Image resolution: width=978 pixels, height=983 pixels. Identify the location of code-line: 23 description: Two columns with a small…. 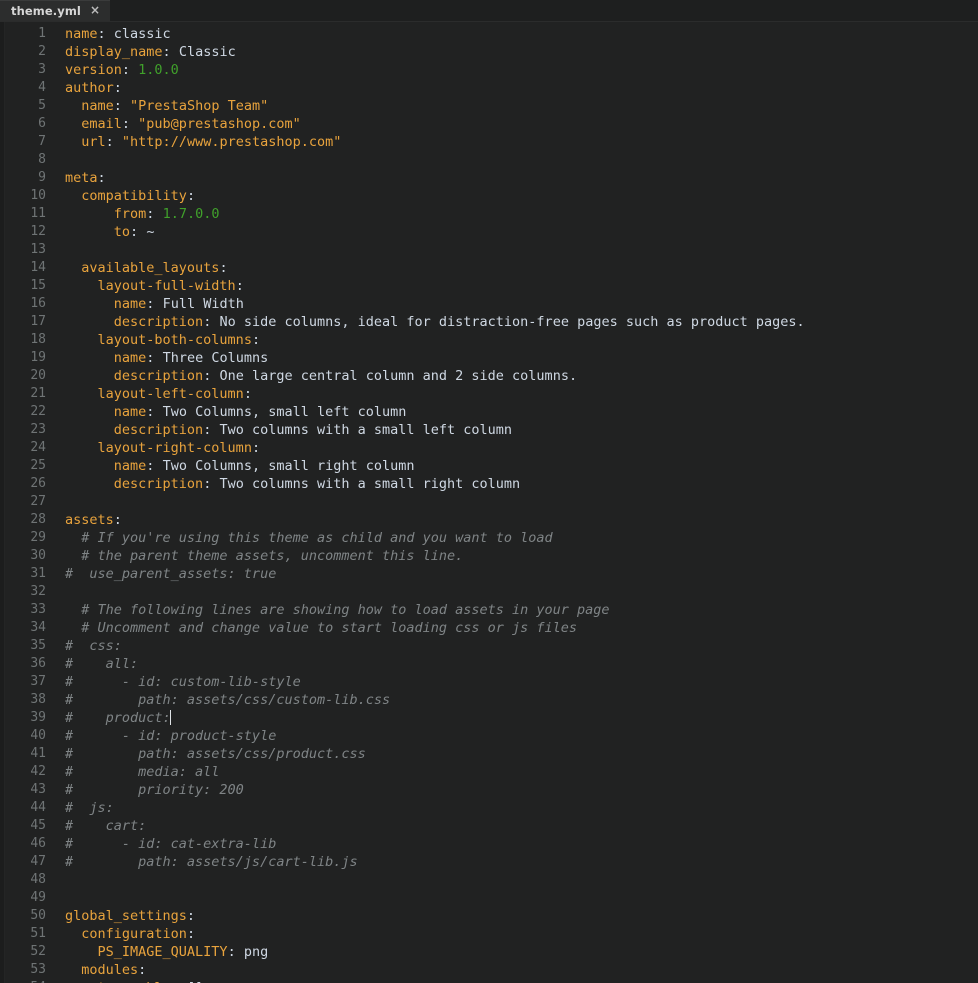
(491, 430).